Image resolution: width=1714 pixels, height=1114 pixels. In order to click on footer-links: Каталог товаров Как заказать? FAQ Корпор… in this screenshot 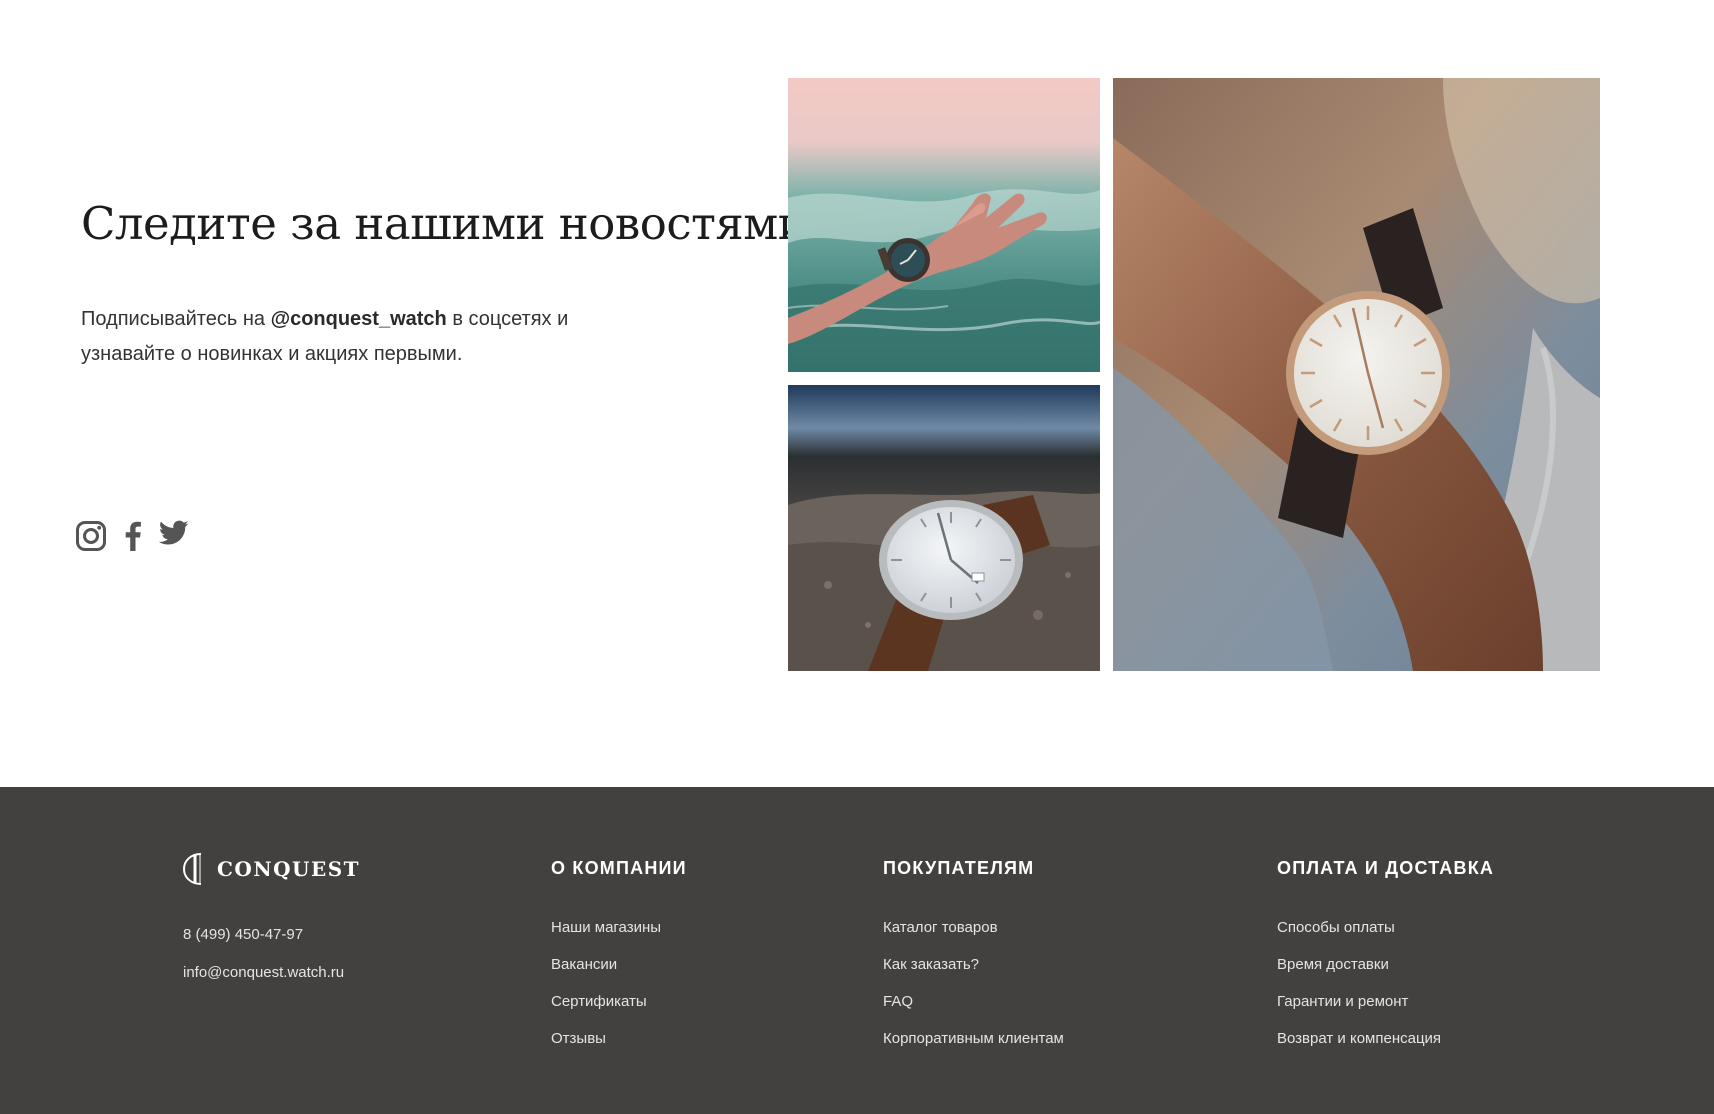, I will do `click(973, 983)`.